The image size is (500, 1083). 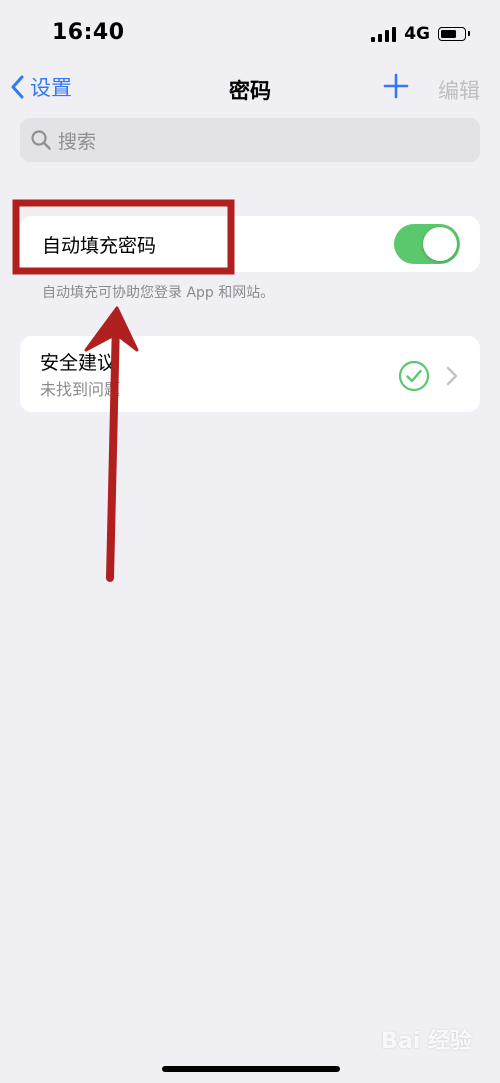 I want to click on autofill-footer: 自动填充可协助您登录 App 和网站。, so click(x=158, y=293).